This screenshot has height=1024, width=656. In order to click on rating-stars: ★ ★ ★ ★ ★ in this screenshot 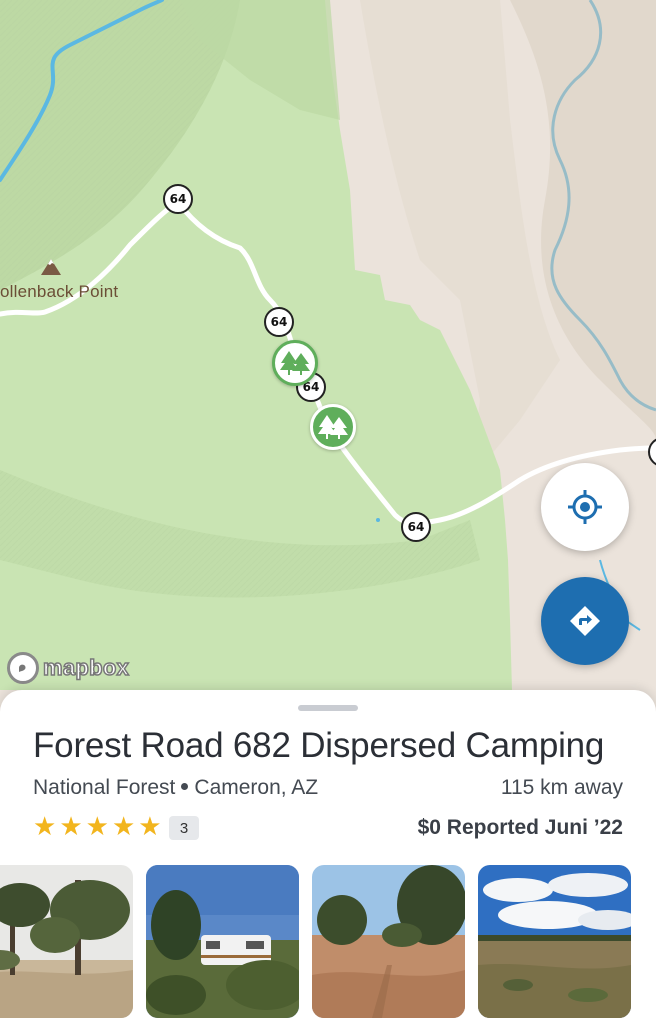, I will do `click(97, 827)`.